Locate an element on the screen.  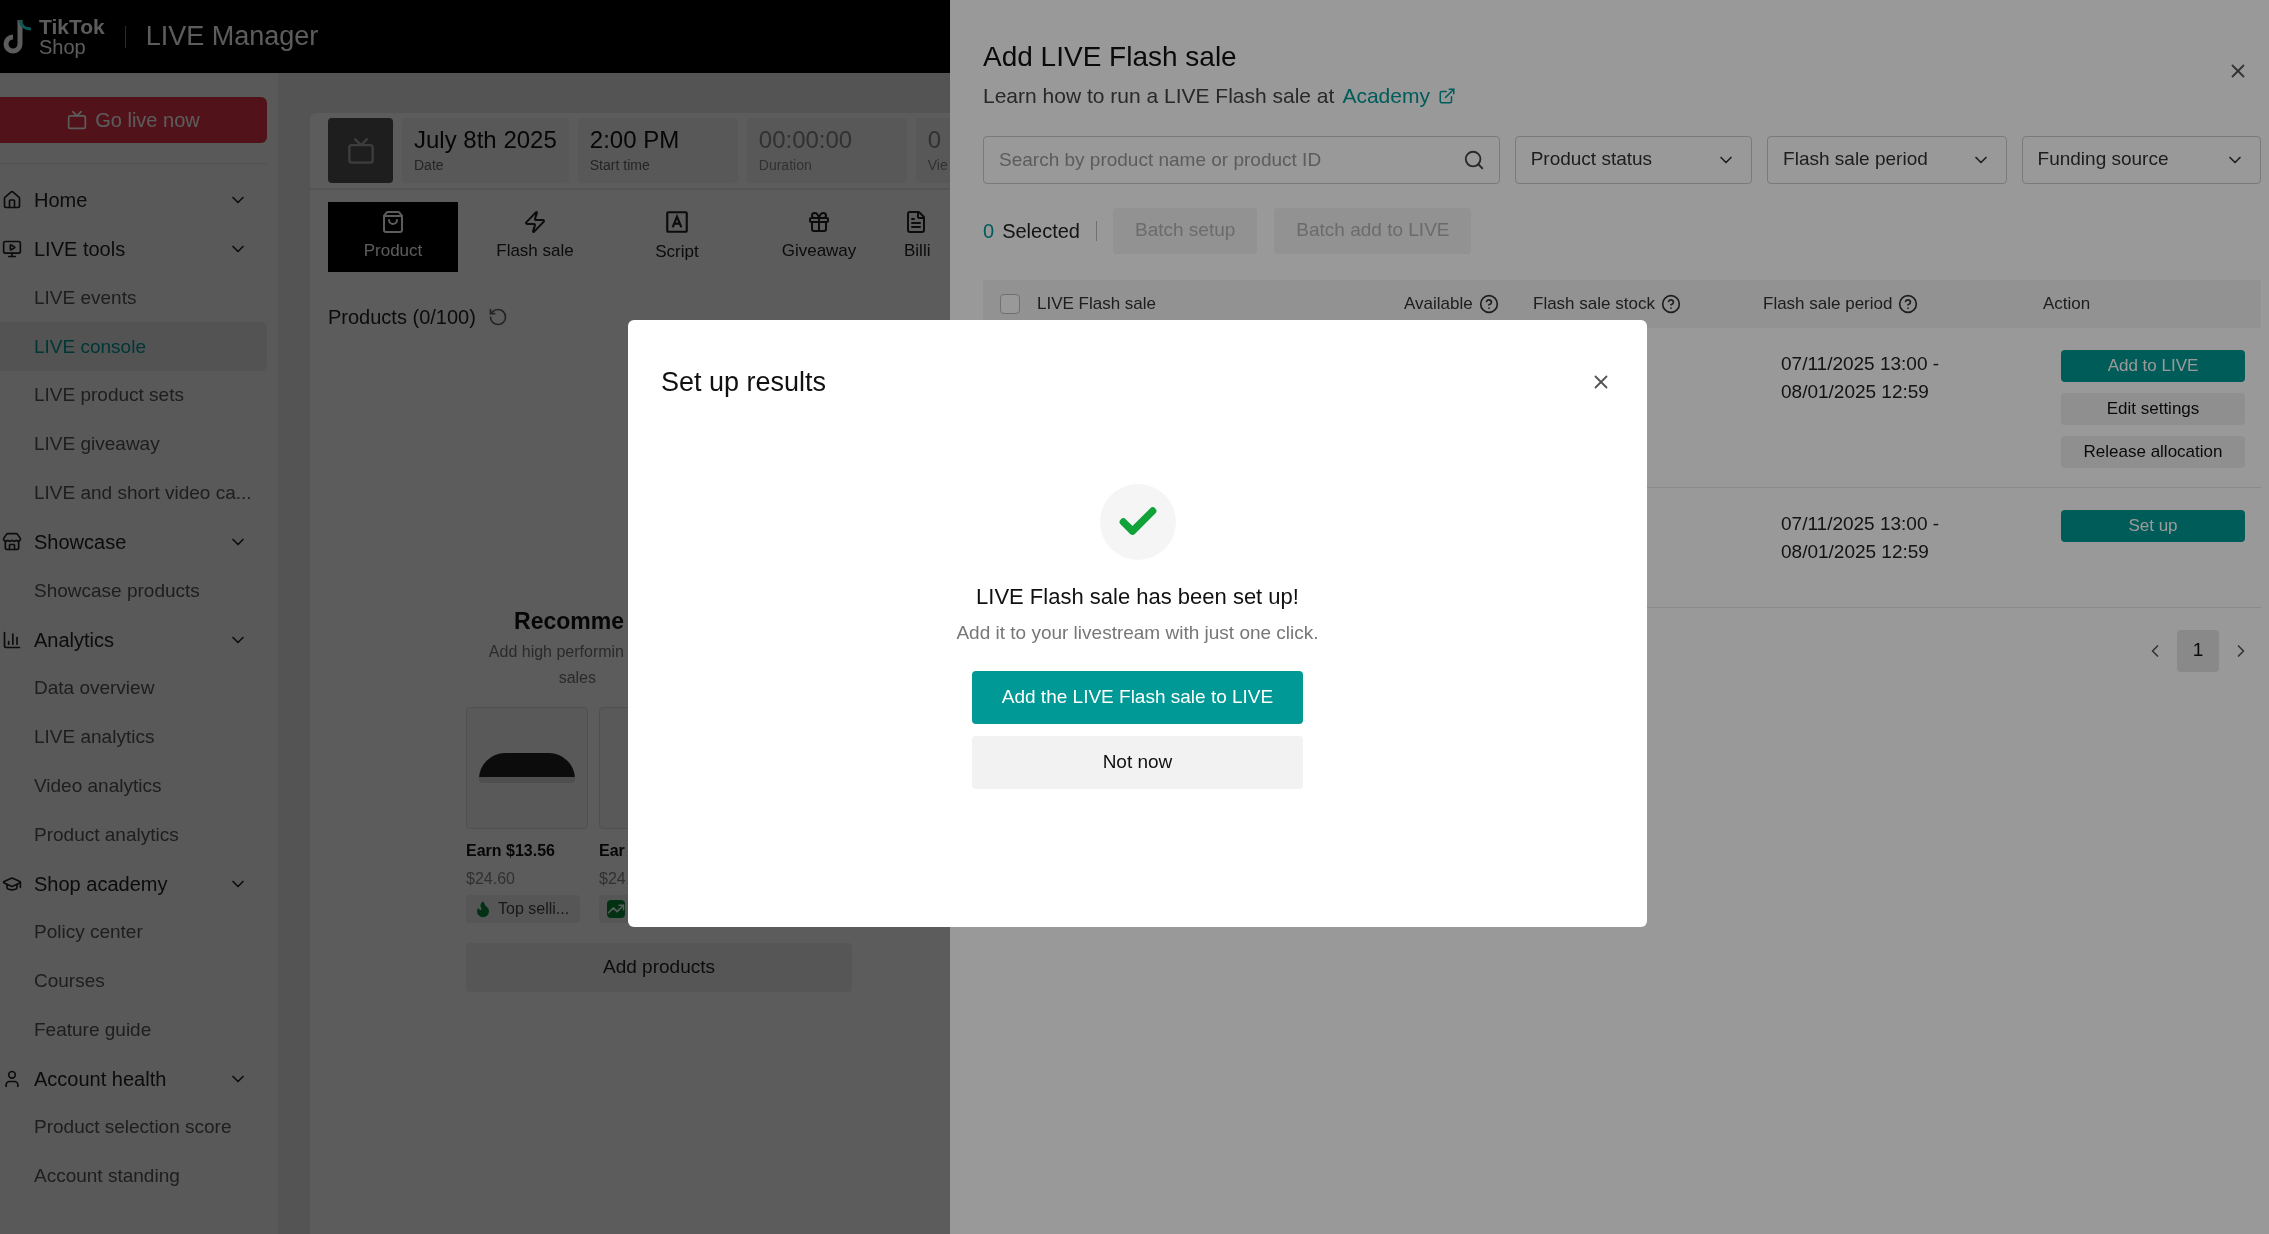
drawer-subtitle: Learn how to run a LIVE Flash sale at is located at coordinates (1159, 96).